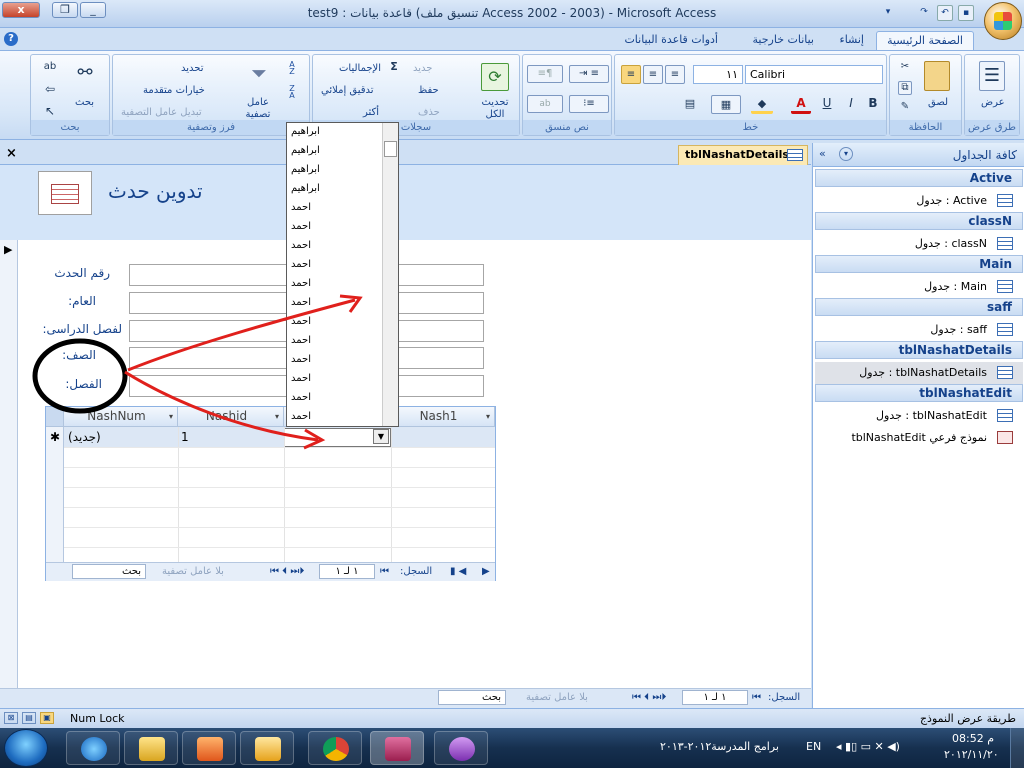  I want to click on underline-button: U, so click(827, 104).